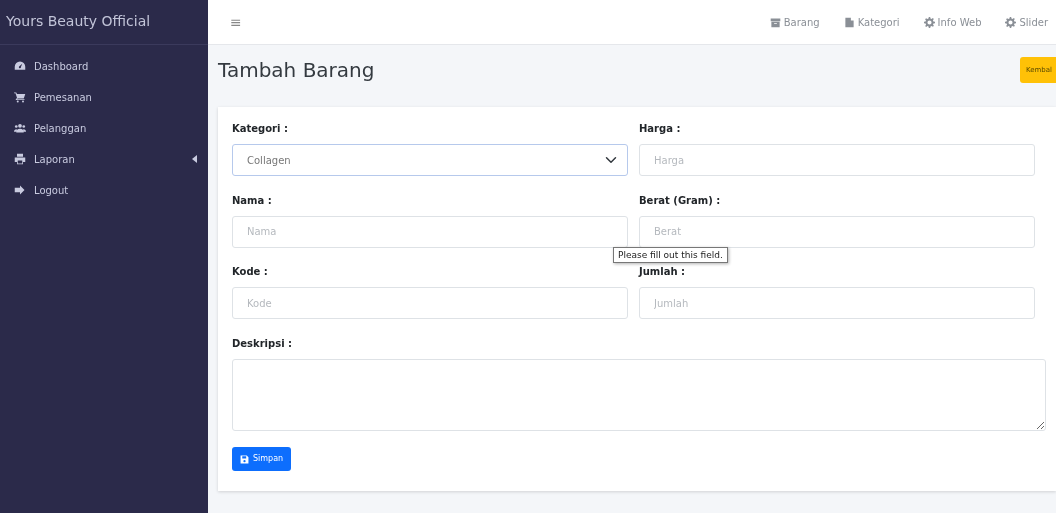 This screenshot has width=1056, height=513. What do you see at coordinates (1026, 22) in the screenshot?
I see `nav-link: Slider` at bounding box center [1026, 22].